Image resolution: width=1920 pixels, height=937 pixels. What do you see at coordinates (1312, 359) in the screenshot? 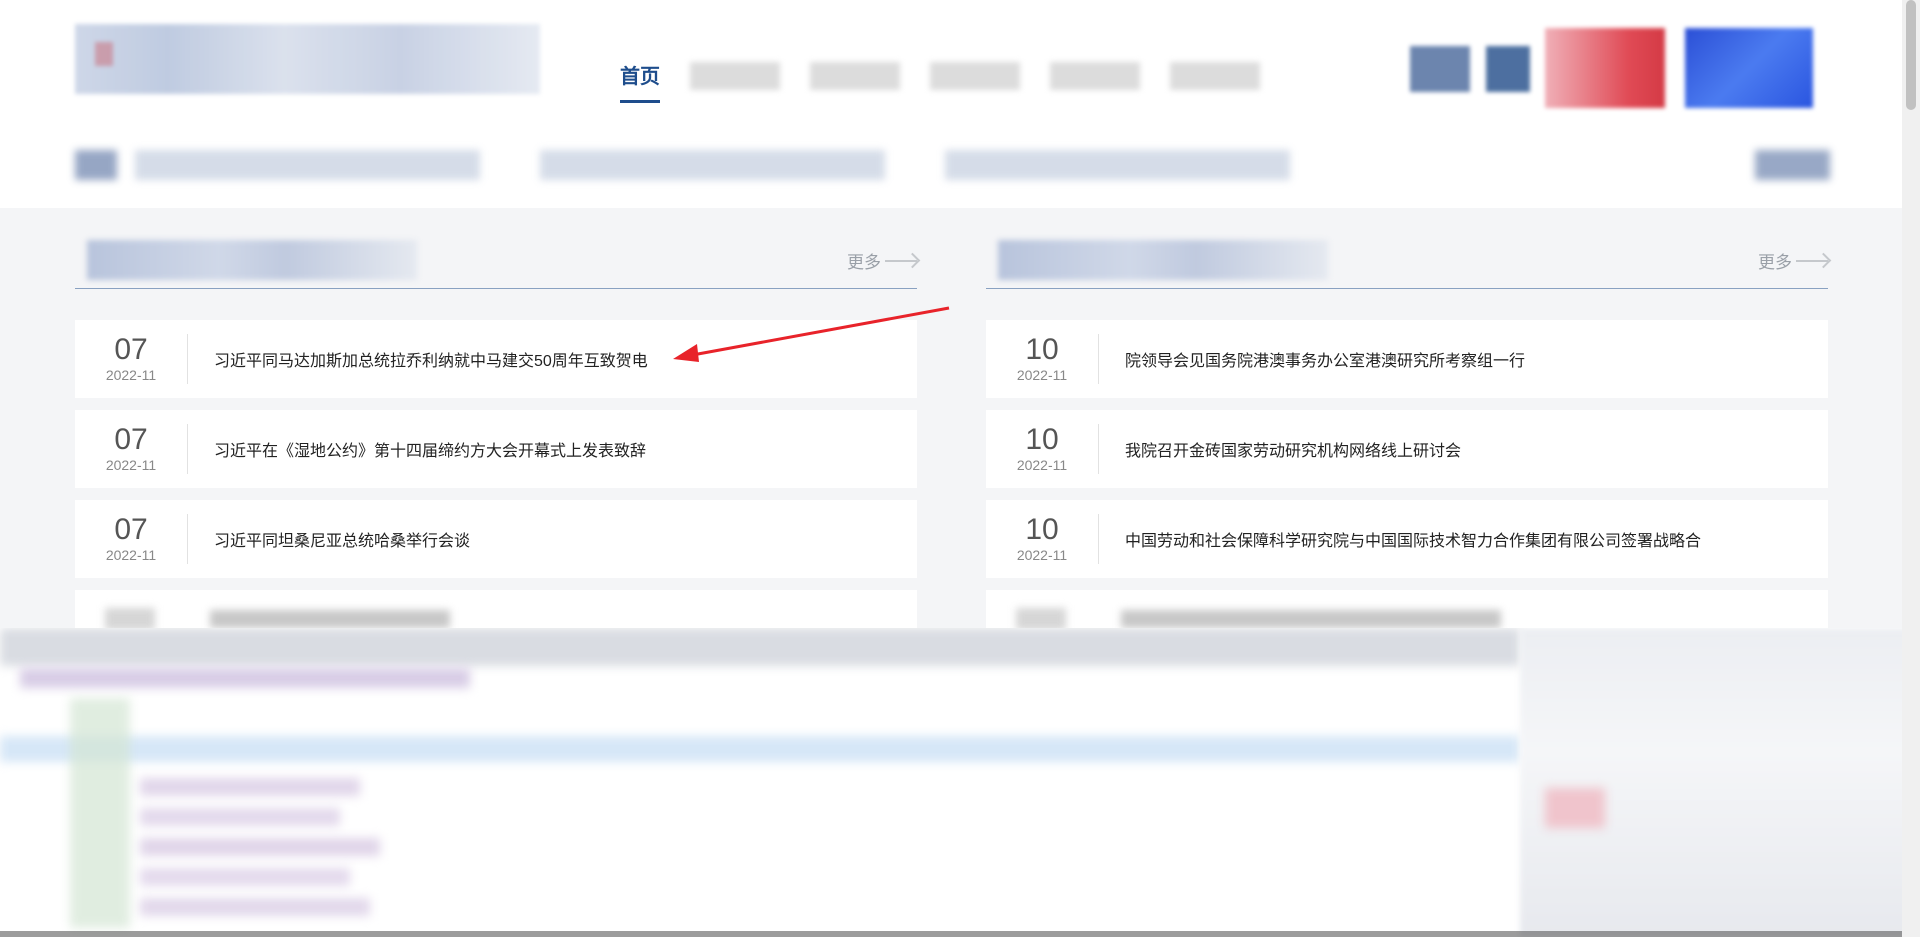
I see `news-title: 院领导会见国务院港澳事务办公室港澳研究所考察组一行` at bounding box center [1312, 359].